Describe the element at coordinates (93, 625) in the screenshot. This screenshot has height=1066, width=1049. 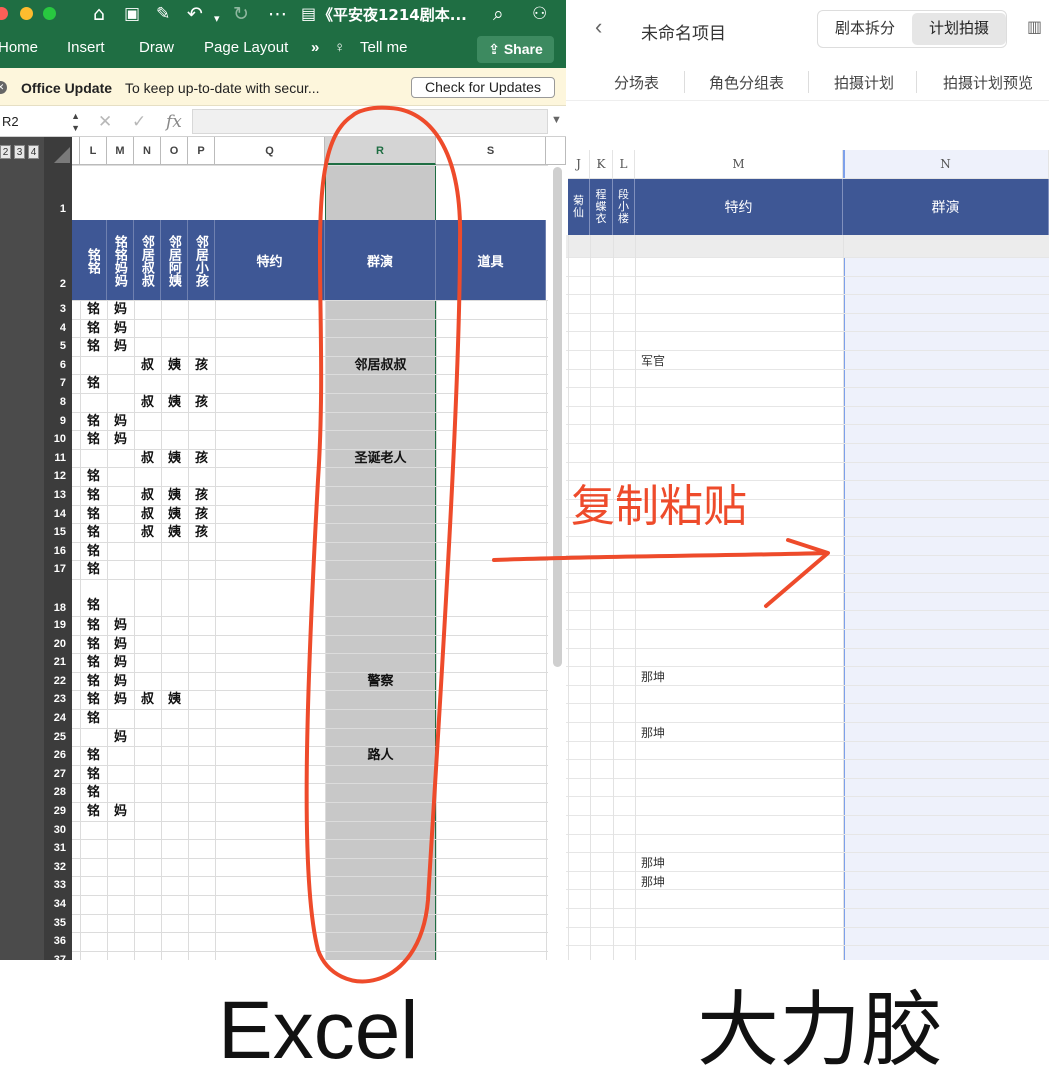
I see `cell-l19: 铭` at that location.